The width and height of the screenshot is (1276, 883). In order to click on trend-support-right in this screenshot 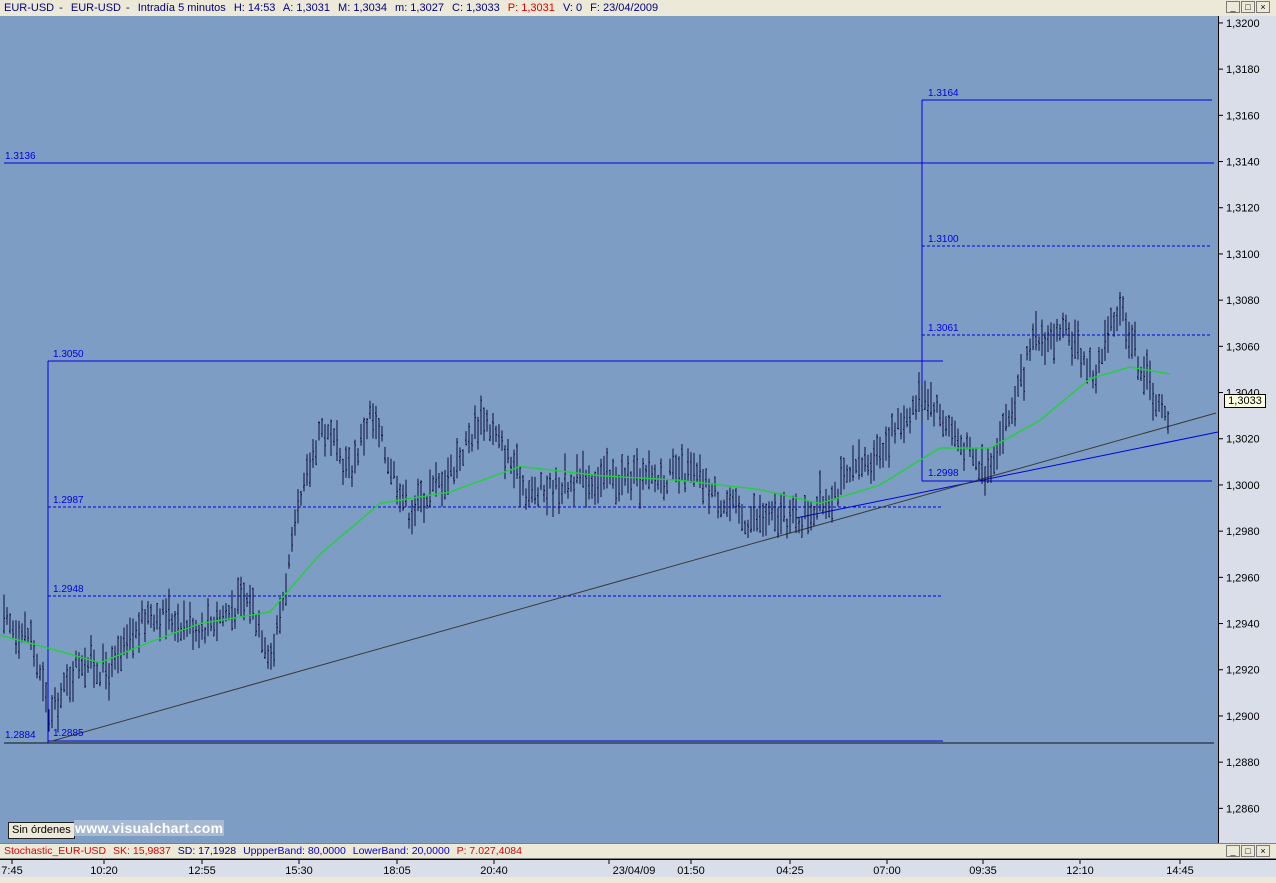, I will do `click(1097, 456)`.